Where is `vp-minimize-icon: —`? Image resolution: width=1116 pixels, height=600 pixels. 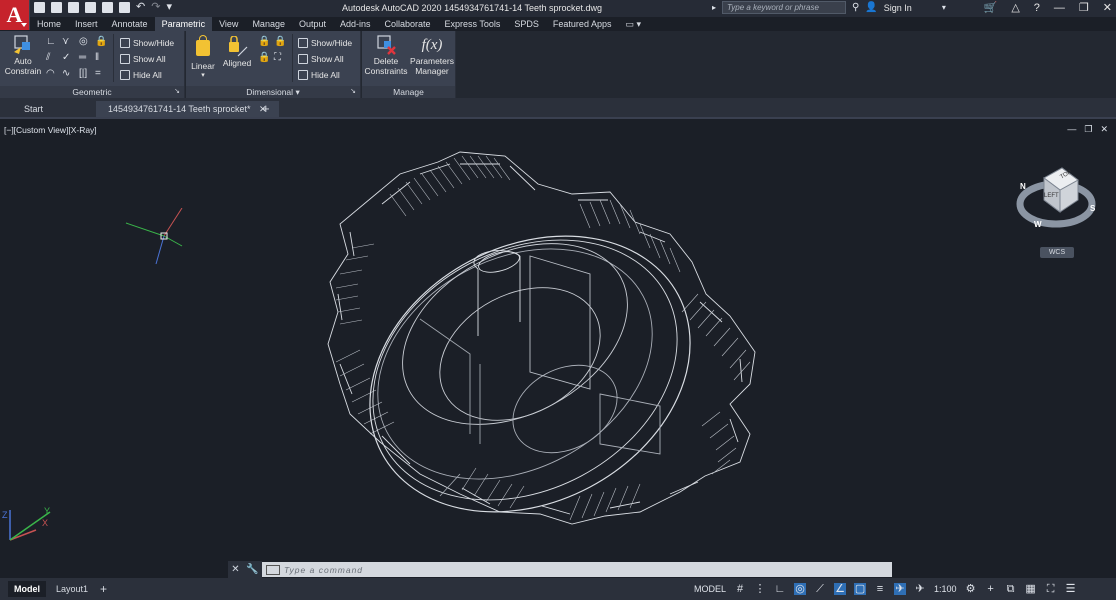 vp-minimize-icon: — is located at coordinates (1071, 129).